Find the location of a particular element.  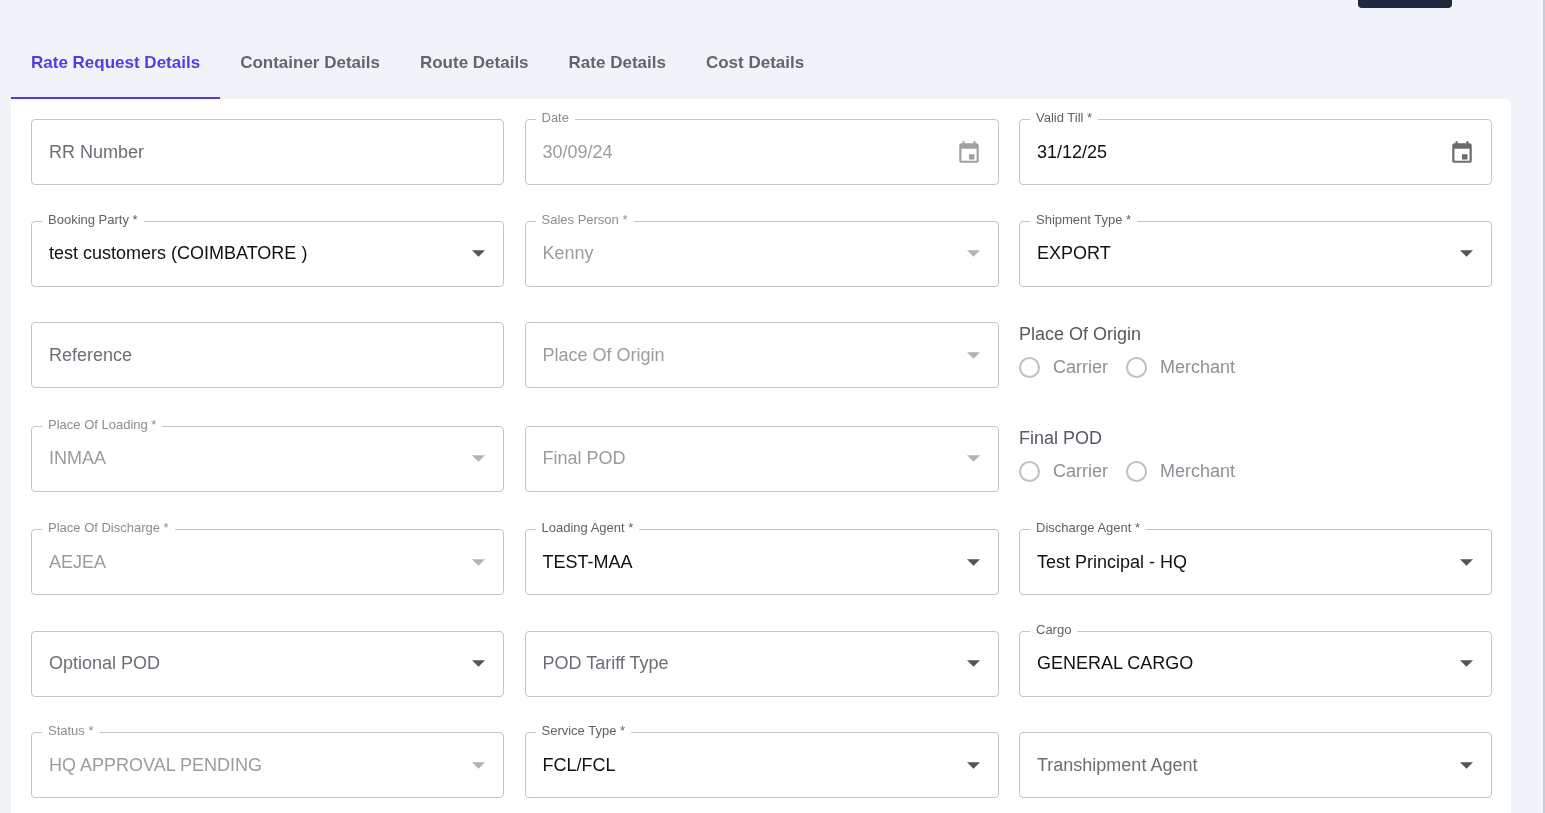

tab: Cost Details is located at coordinates (755, 69).